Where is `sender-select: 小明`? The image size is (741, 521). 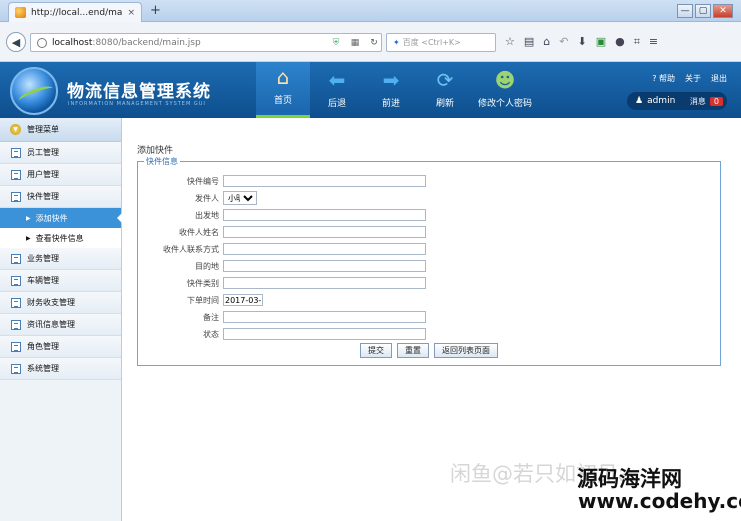 sender-select: 小明 is located at coordinates (240, 198).